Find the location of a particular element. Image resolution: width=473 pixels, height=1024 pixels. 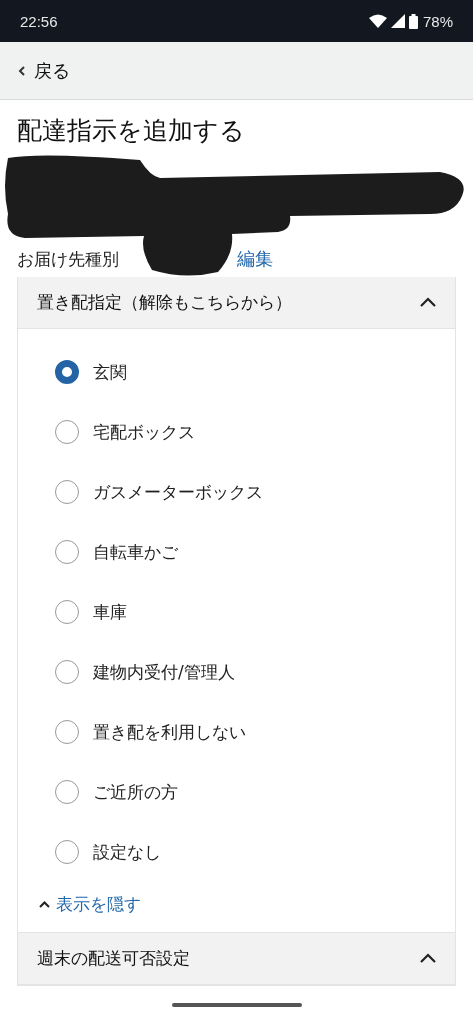

option-label: 設定なし is located at coordinates (127, 852).